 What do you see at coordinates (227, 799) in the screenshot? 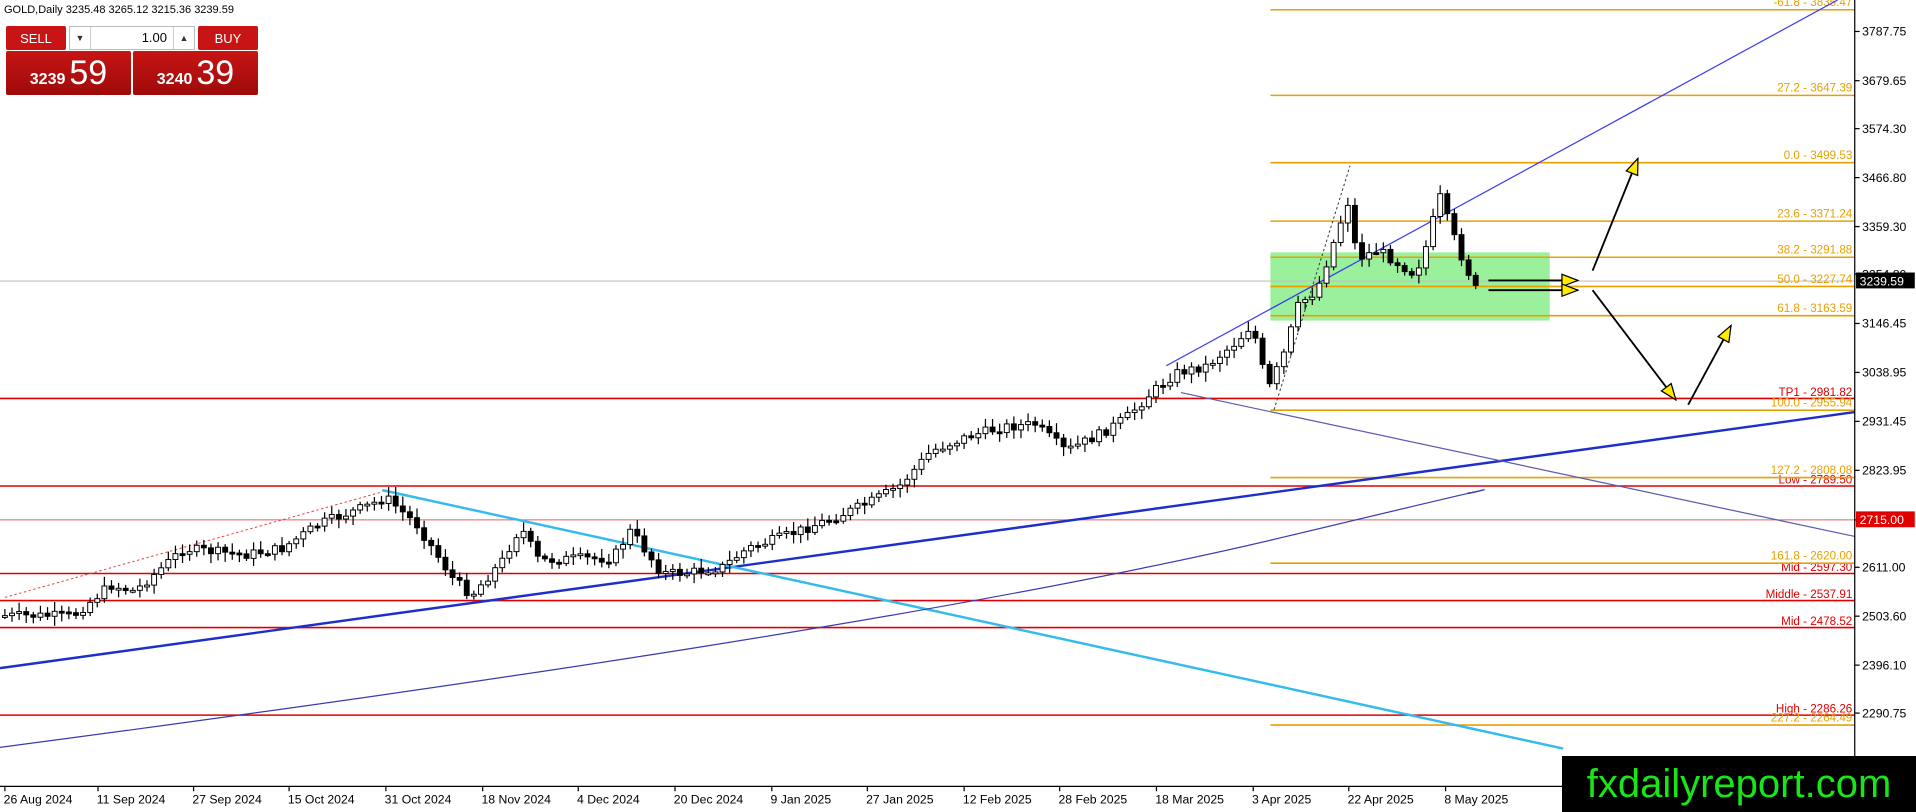
I see `time-tick-label: 27 Sep 2024` at bounding box center [227, 799].